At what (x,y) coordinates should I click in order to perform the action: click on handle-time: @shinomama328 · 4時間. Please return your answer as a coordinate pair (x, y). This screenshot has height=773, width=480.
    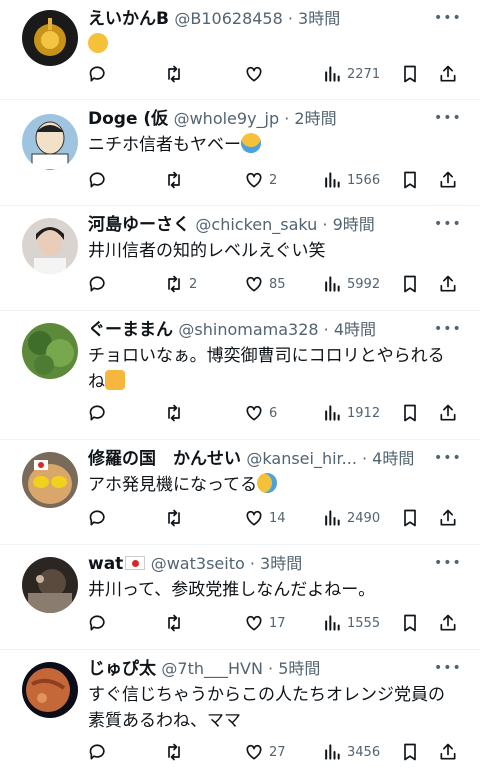
    Looking at the image, I should click on (277, 329).